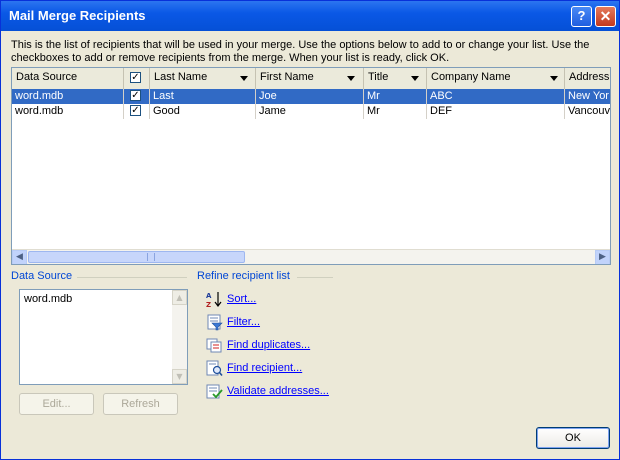 This screenshot has width=620, height=460. What do you see at coordinates (496, 111) in the screenshot?
I see `cell-company-name: DEF` at bounding box center [496, 111].